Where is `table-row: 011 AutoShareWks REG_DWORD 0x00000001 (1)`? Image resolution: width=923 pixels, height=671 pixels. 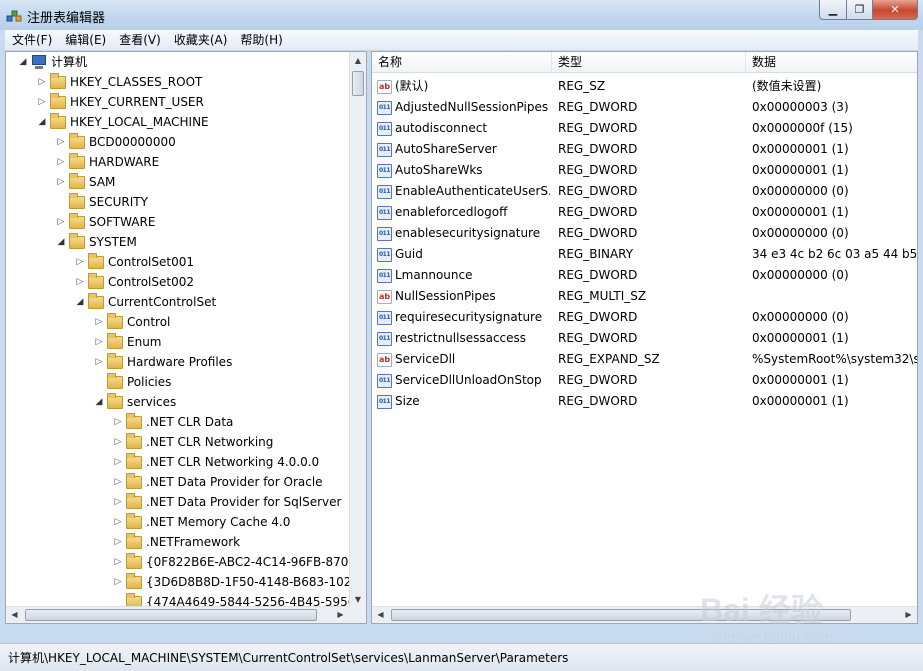
table-row: 011 AutoShareWks REG_DWORD 0x00000001 (1) is located at coordinates (644, 170).